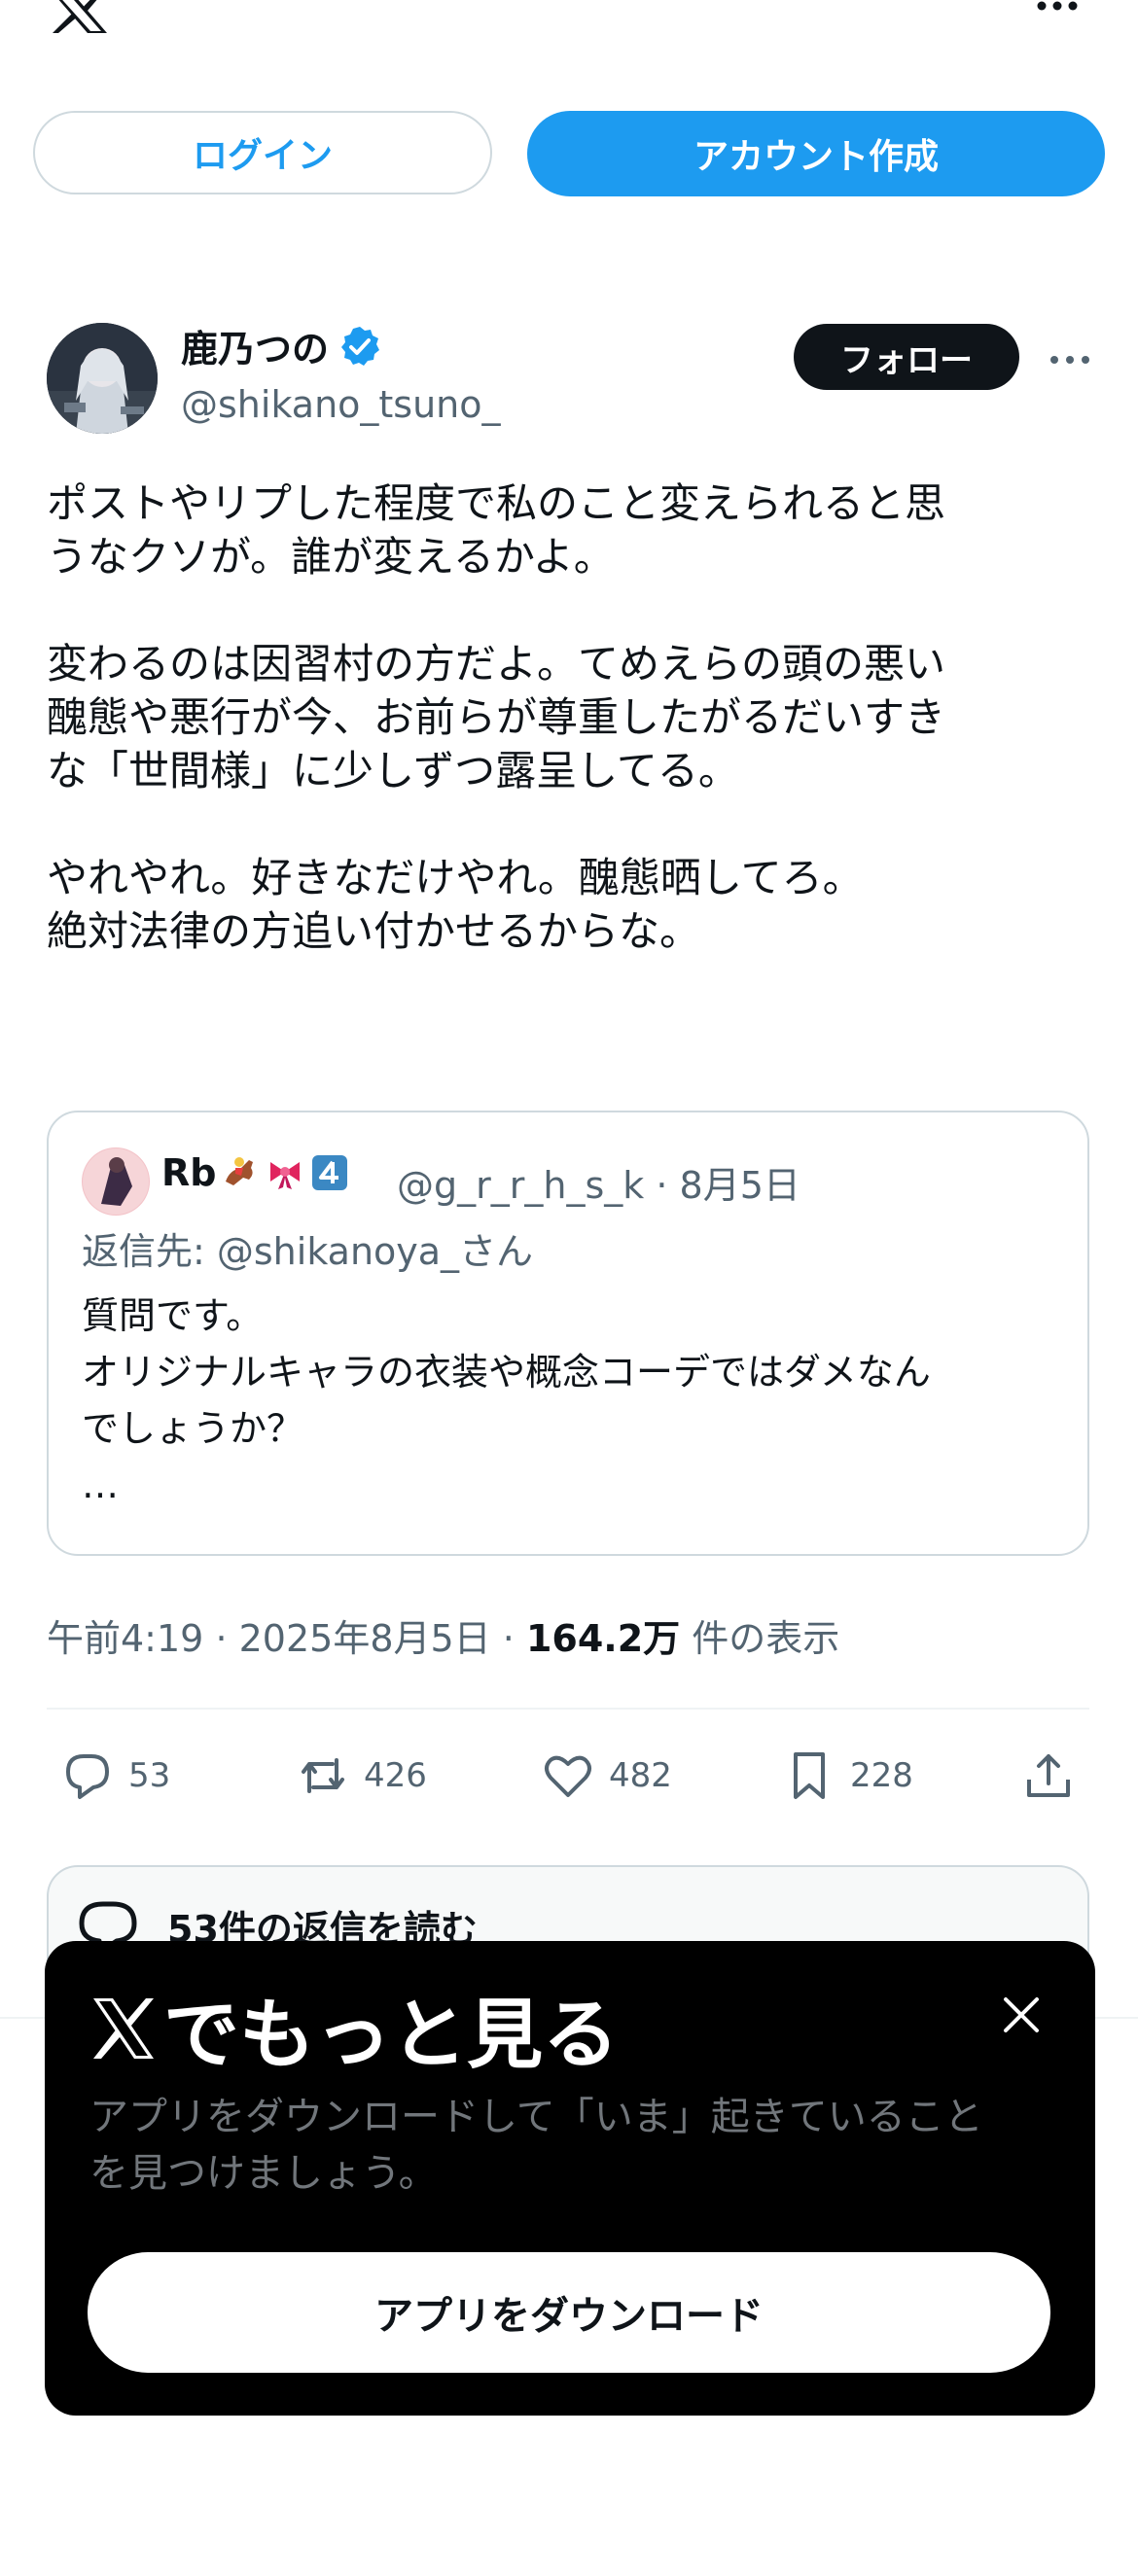  What do you see at coordinates (640, 1776) in the screenshot?
I see `like-count: 482` at bounding box center [640, 1776].